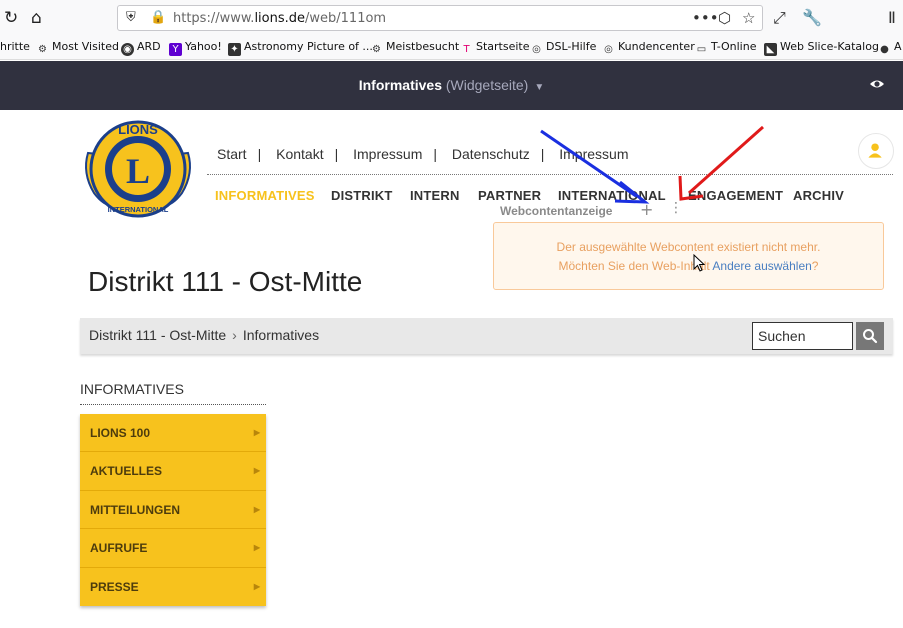  Describe the element at coordinates (818, 195) in the screenshot. I see `mainnav-archiv: ARCHIV` at that location.